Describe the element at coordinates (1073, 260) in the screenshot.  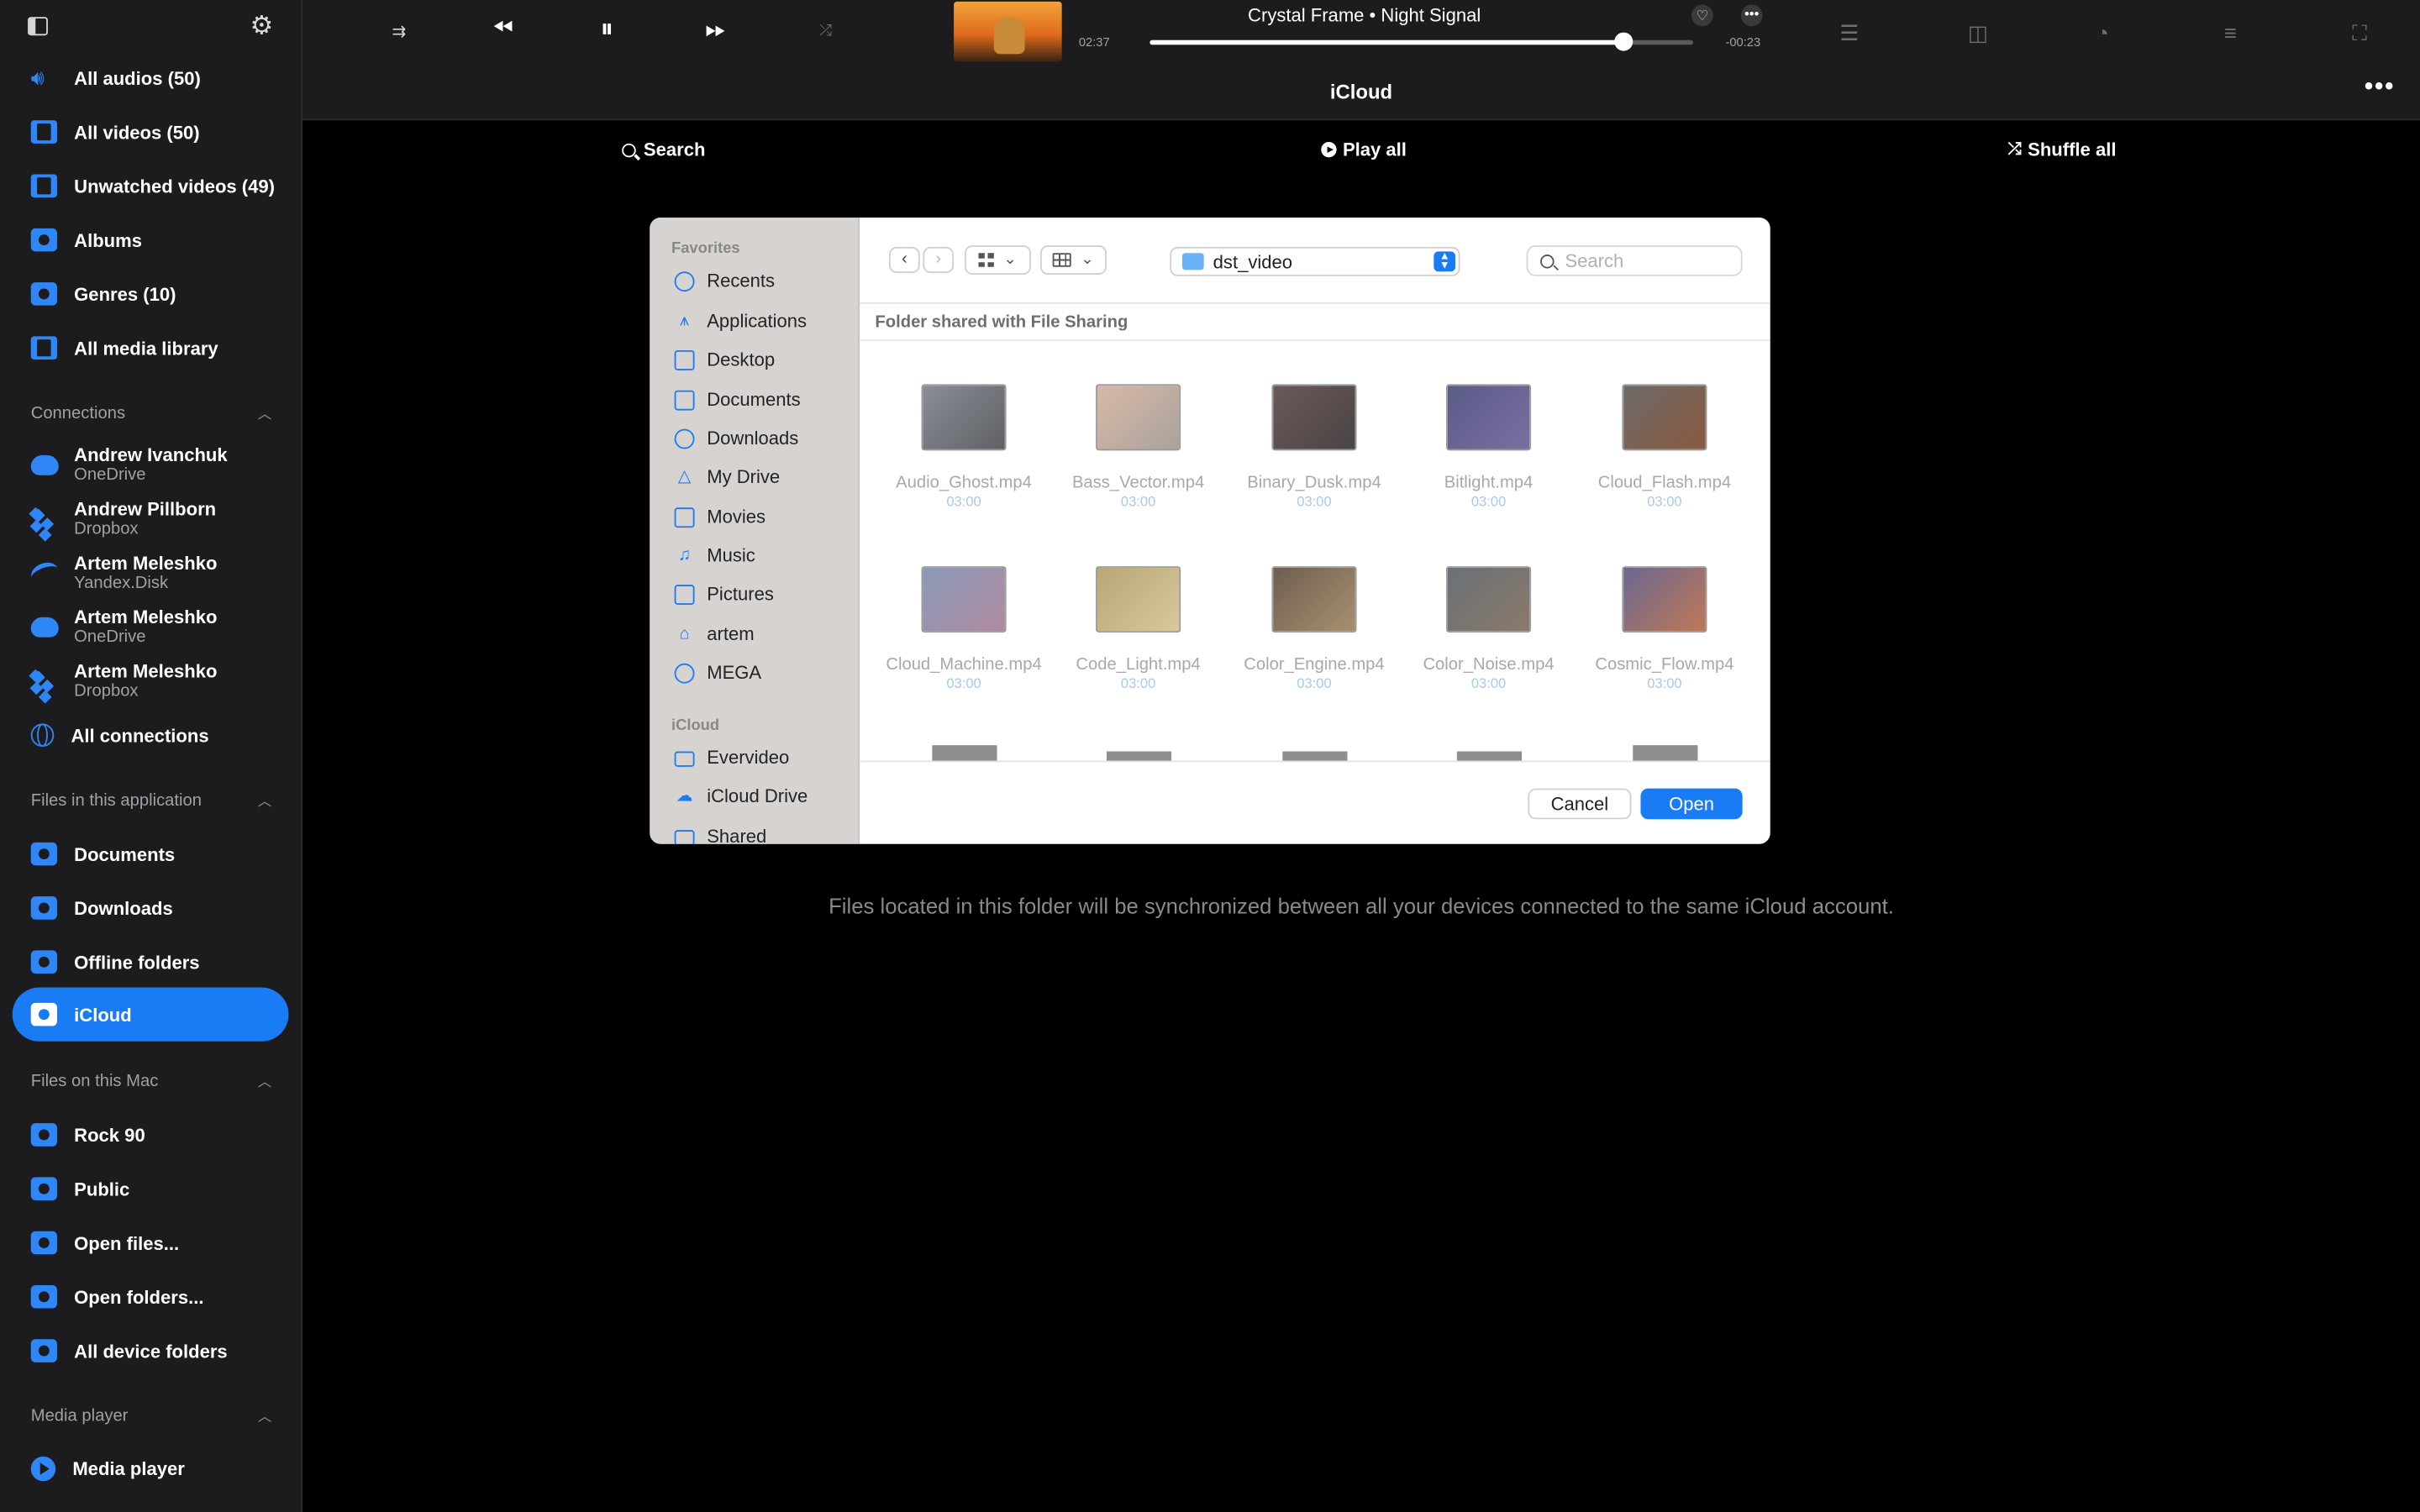
I see `group-mode-button: ⌄` at that location.